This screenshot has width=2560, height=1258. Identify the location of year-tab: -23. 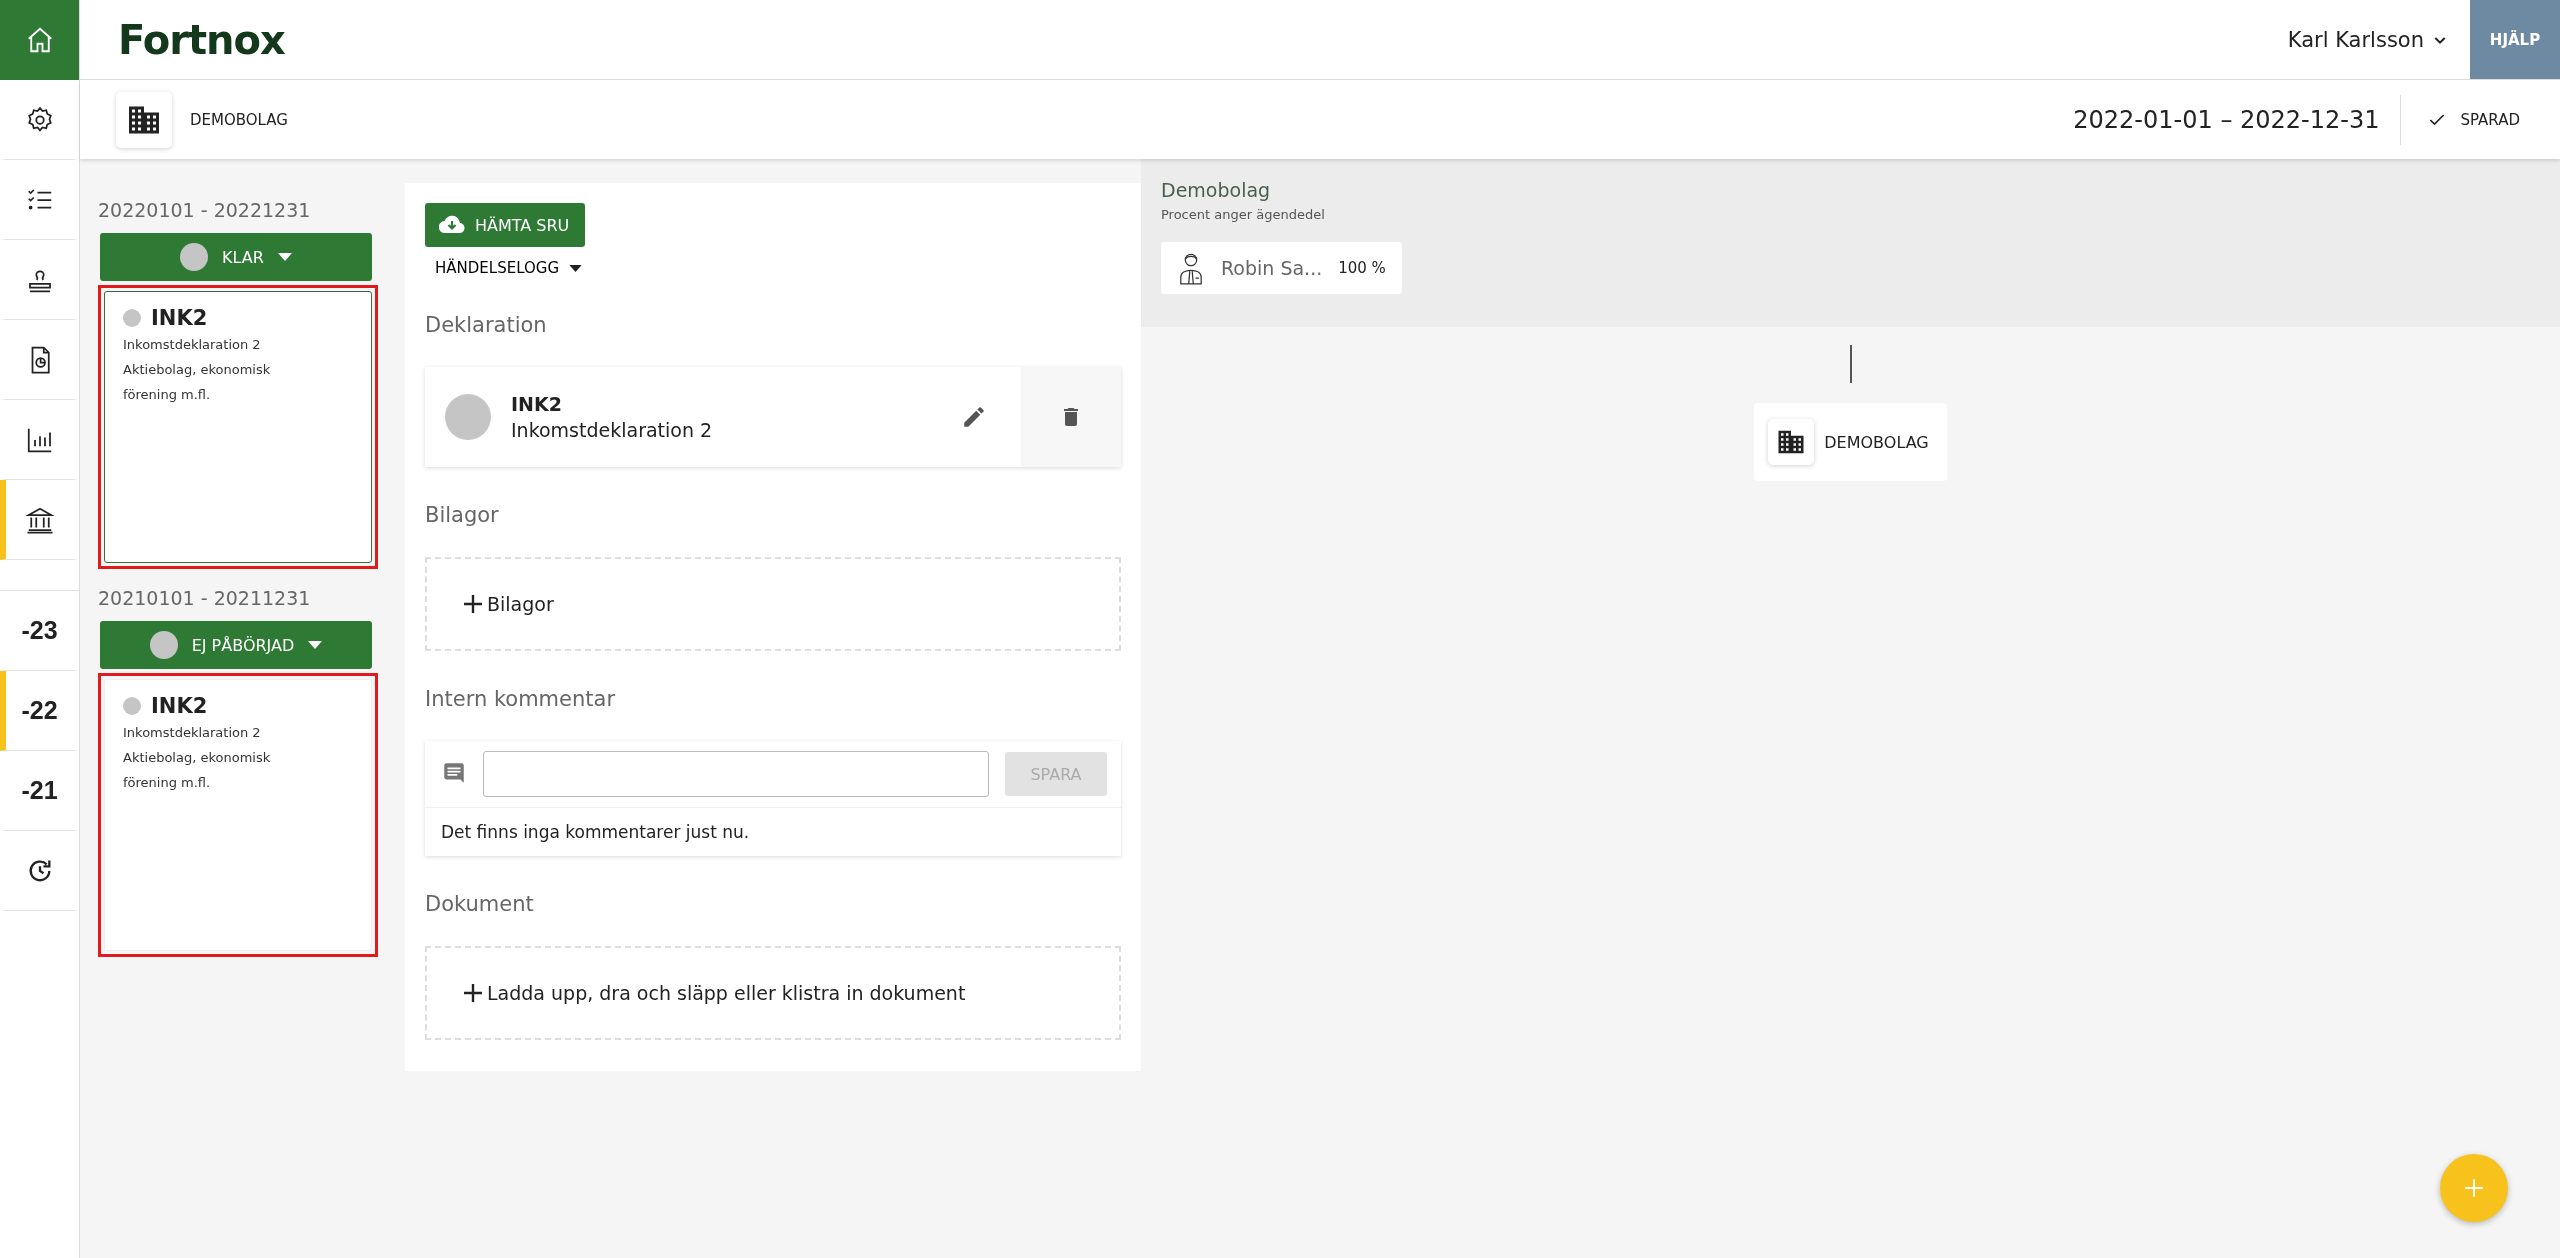
(39, 631).